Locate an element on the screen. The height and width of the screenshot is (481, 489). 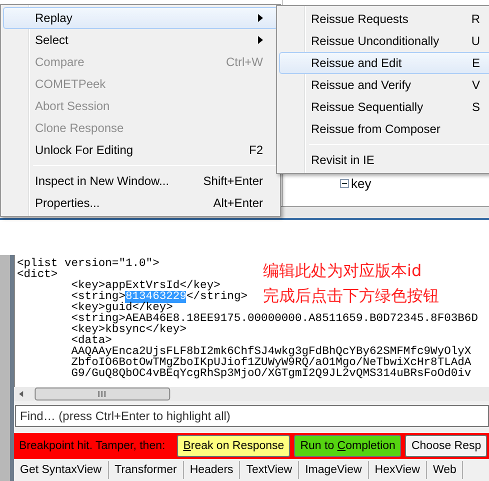
menu-item: Reissue and Verify V is located at coordinates (384, 85).